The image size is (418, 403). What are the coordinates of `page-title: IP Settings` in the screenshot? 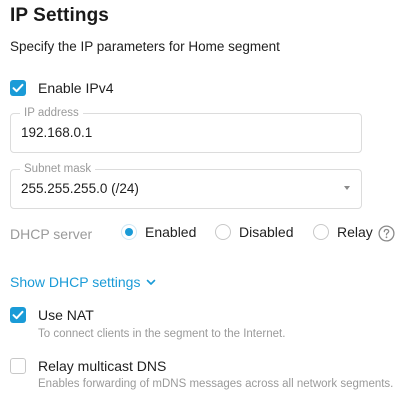 It's located at (59, 15).